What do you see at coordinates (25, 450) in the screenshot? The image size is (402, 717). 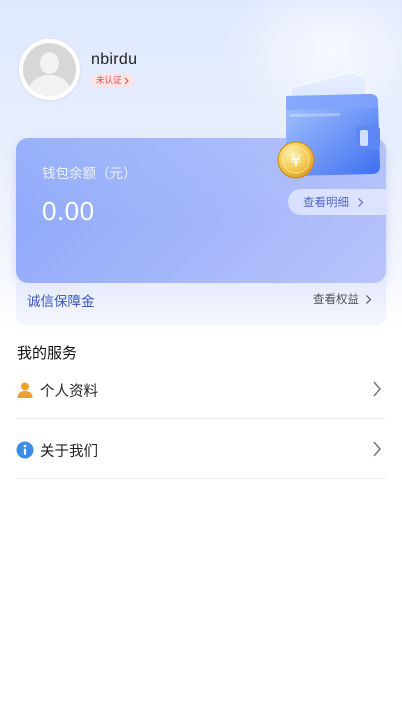 I see `info-icon` at bounding box center [25, 450].